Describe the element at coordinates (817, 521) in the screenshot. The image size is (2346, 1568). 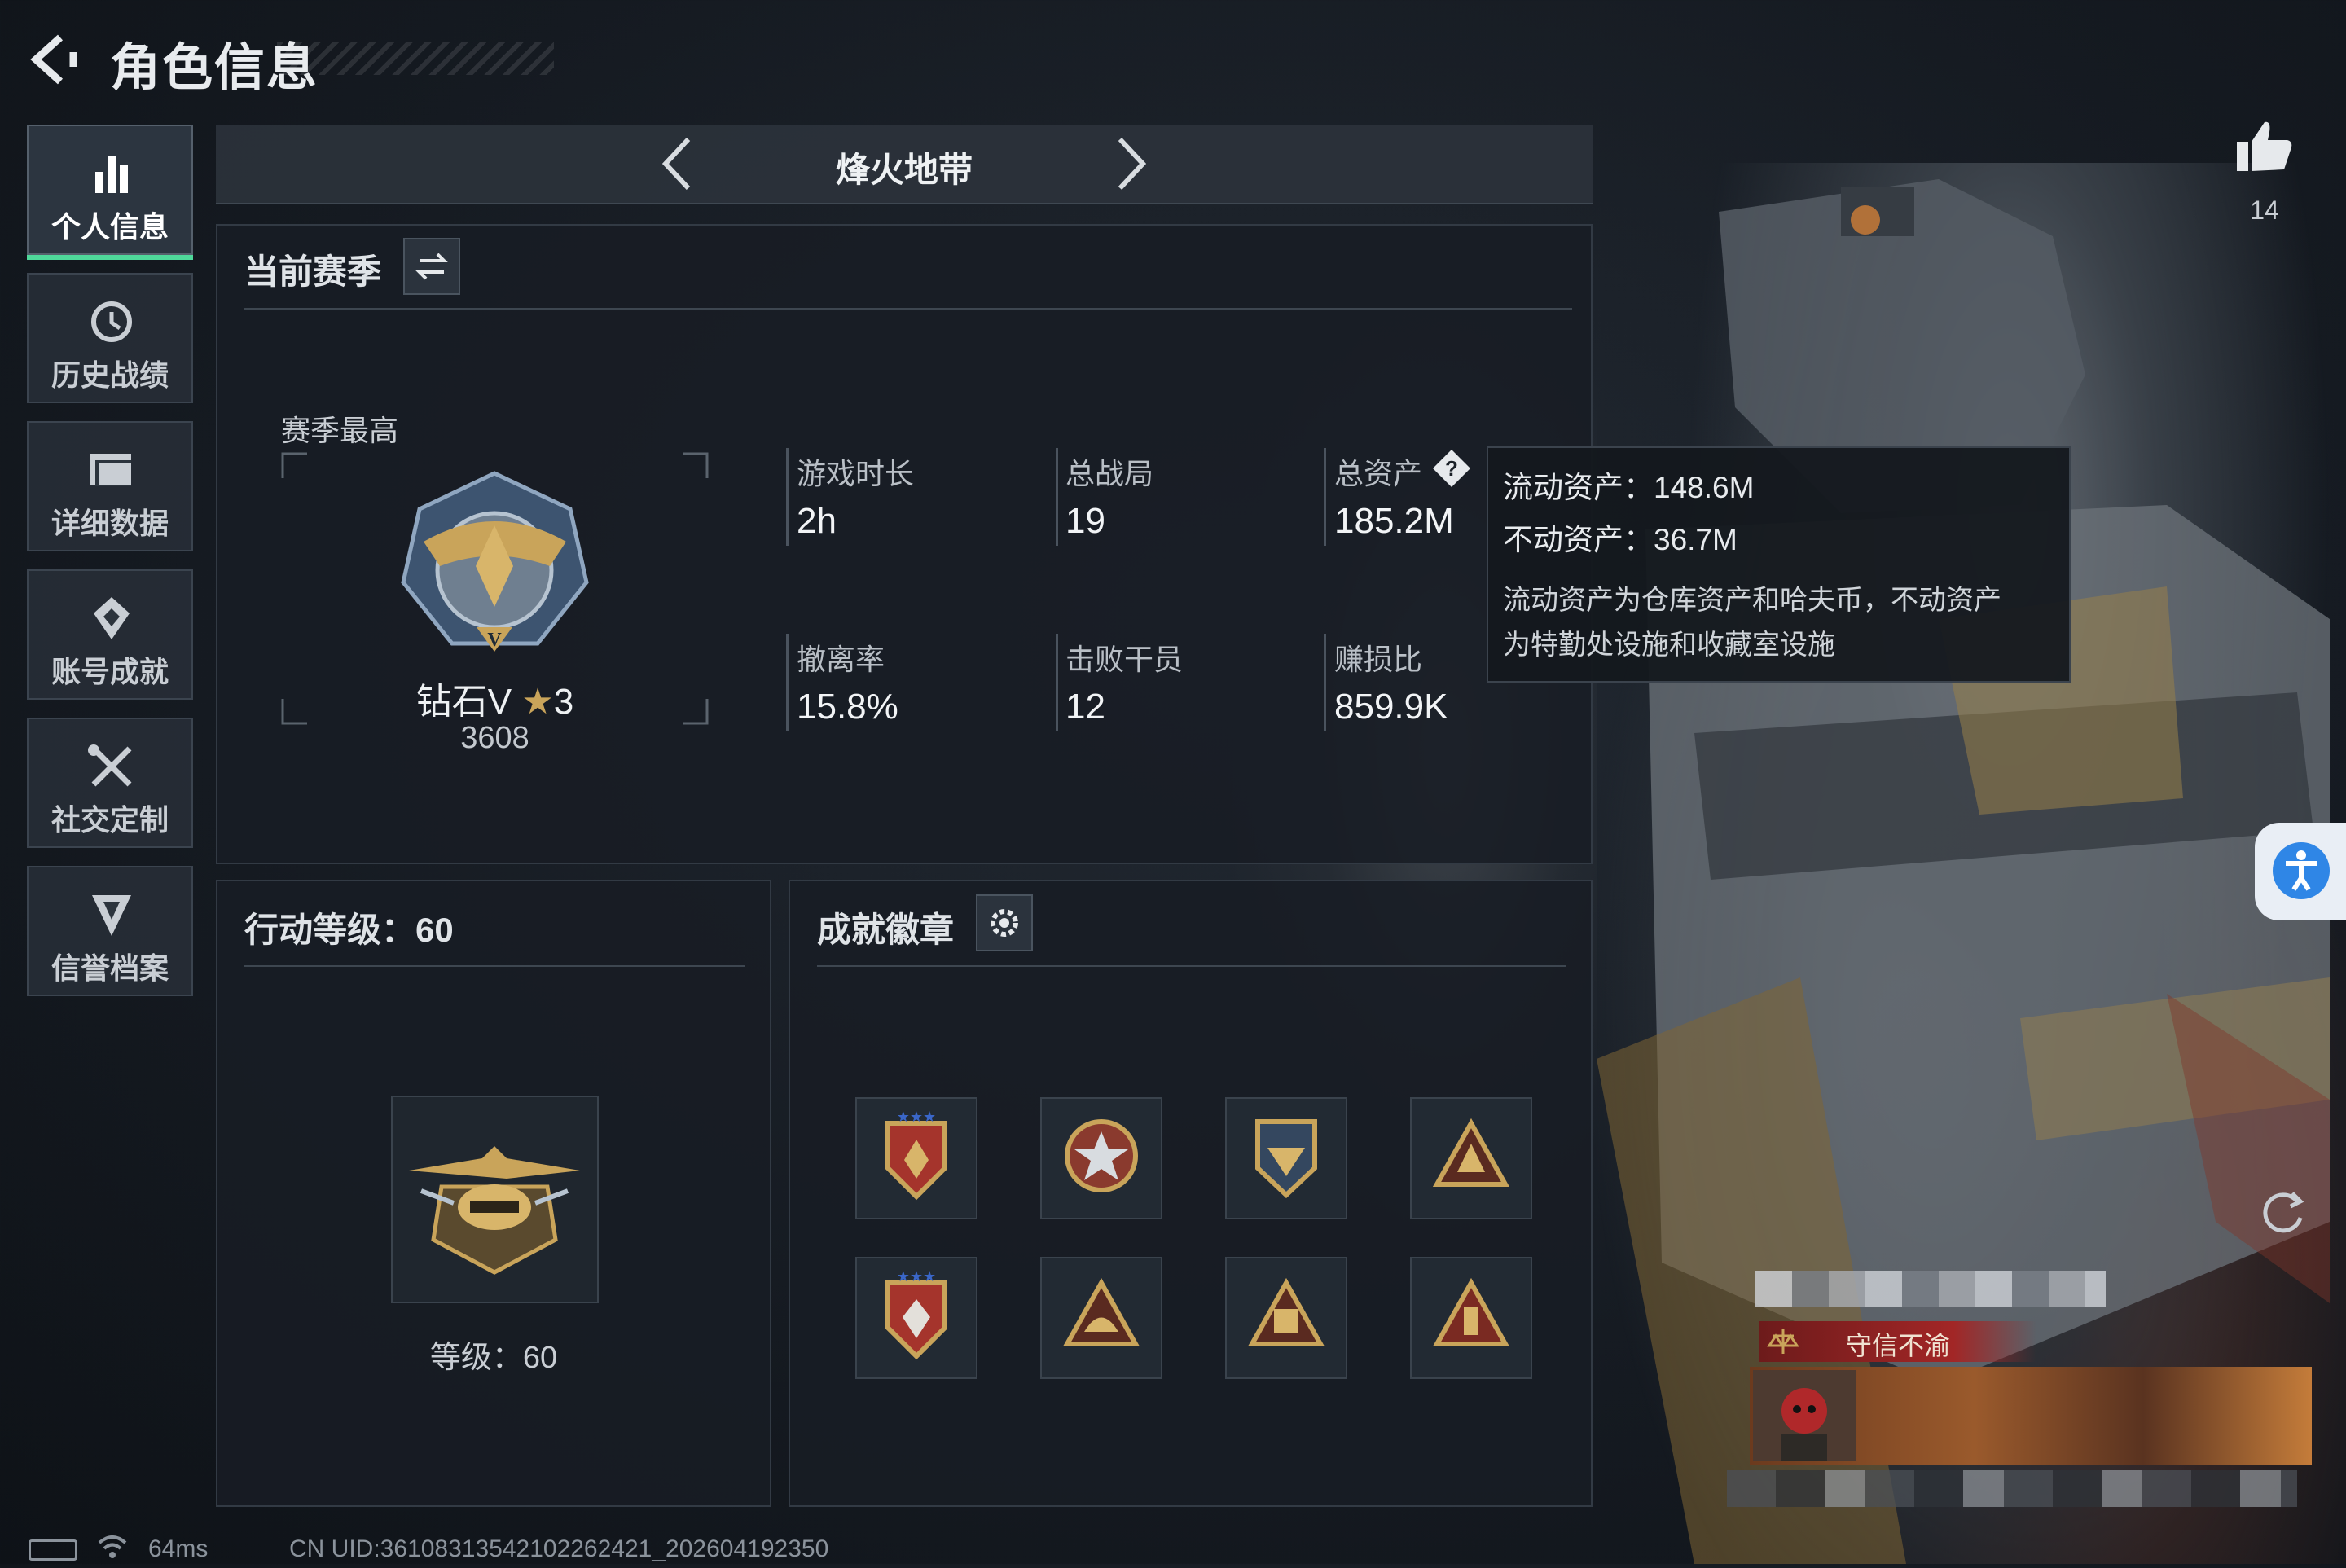
I see `stat-value: 2h` at that location.